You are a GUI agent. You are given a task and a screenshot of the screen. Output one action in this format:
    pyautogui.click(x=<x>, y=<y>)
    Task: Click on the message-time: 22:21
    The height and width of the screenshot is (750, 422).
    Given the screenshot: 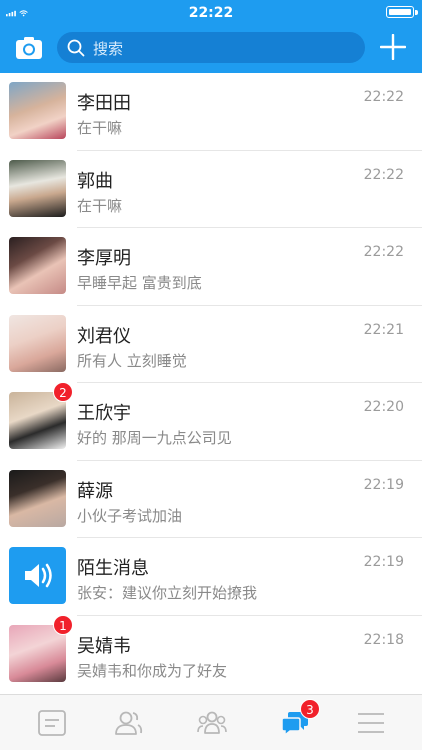 What is the action you would take?
    pyautogui.click(x=383, y=329)
    